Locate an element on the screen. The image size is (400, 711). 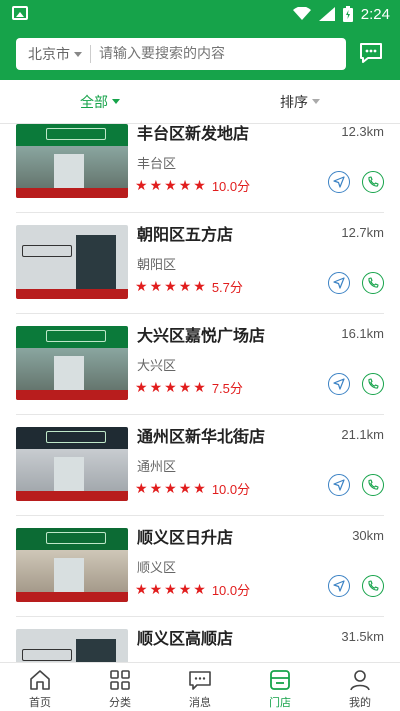
store-name: 大兴区嘉悦广场店 is located at coordinates (201, 335).